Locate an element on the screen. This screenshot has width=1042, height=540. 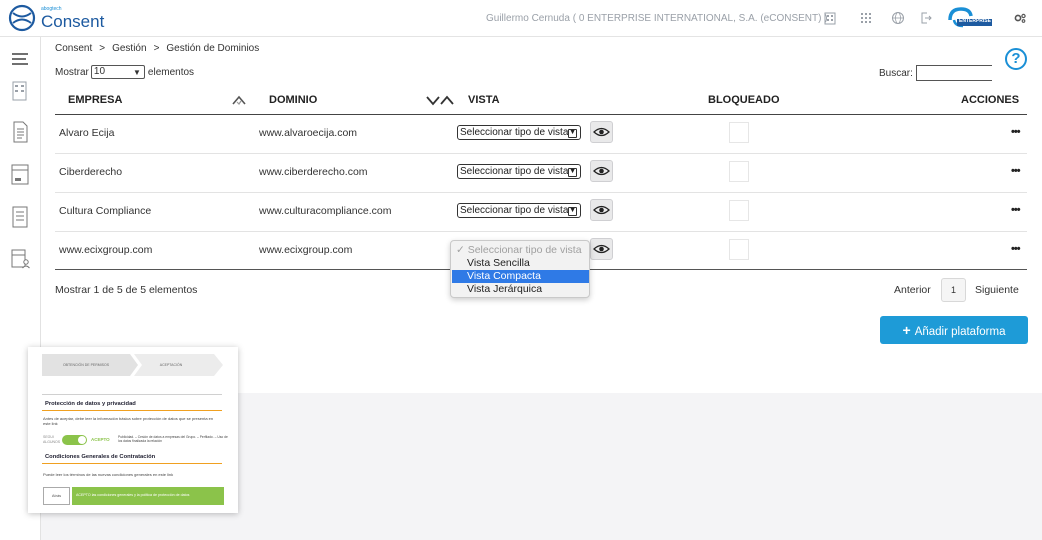
column-header-dominio: DOMINIO is located at coordinates (293, 100).